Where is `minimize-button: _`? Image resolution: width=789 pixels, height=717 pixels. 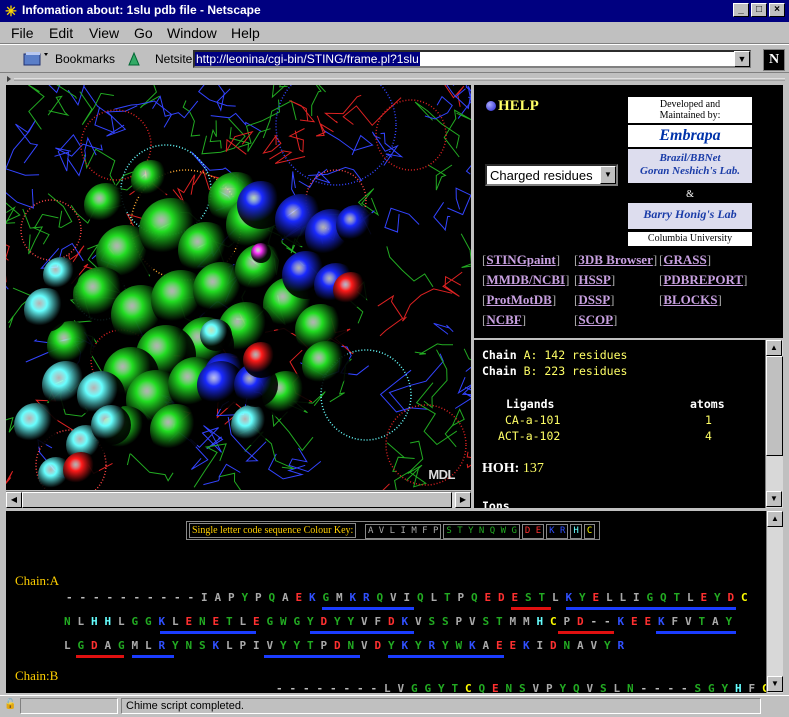
minimize-button: _ is located at coordinates (741, 10).